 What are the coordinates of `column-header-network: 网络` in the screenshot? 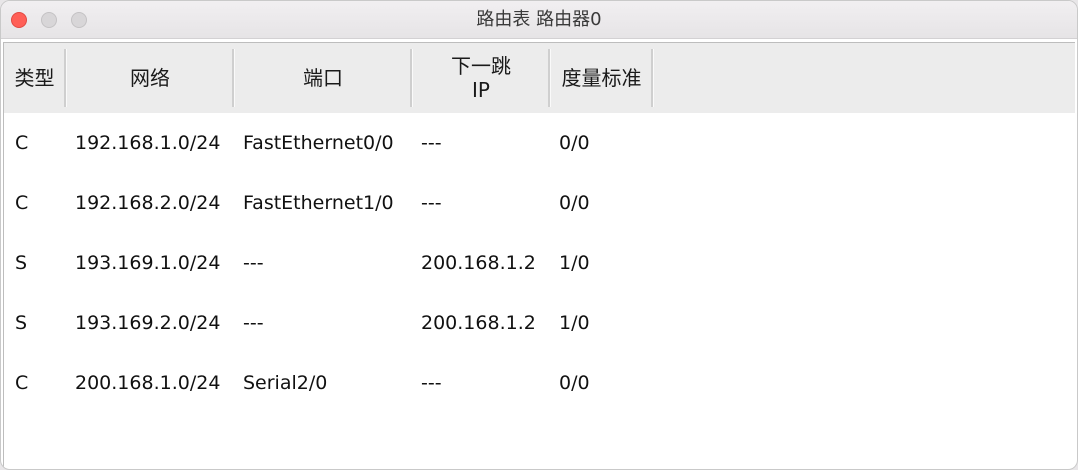 It's located at (150, 78).